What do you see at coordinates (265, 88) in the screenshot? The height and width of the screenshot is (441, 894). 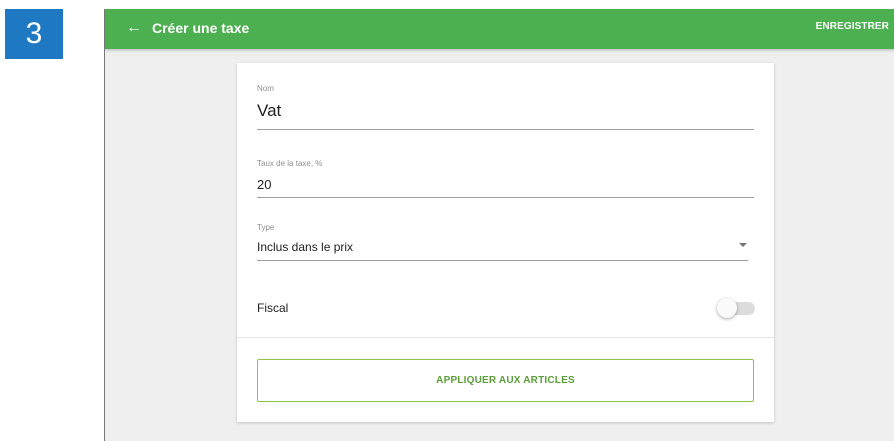 I see `name-field-label: Nom` at bounding box center [265, 88].